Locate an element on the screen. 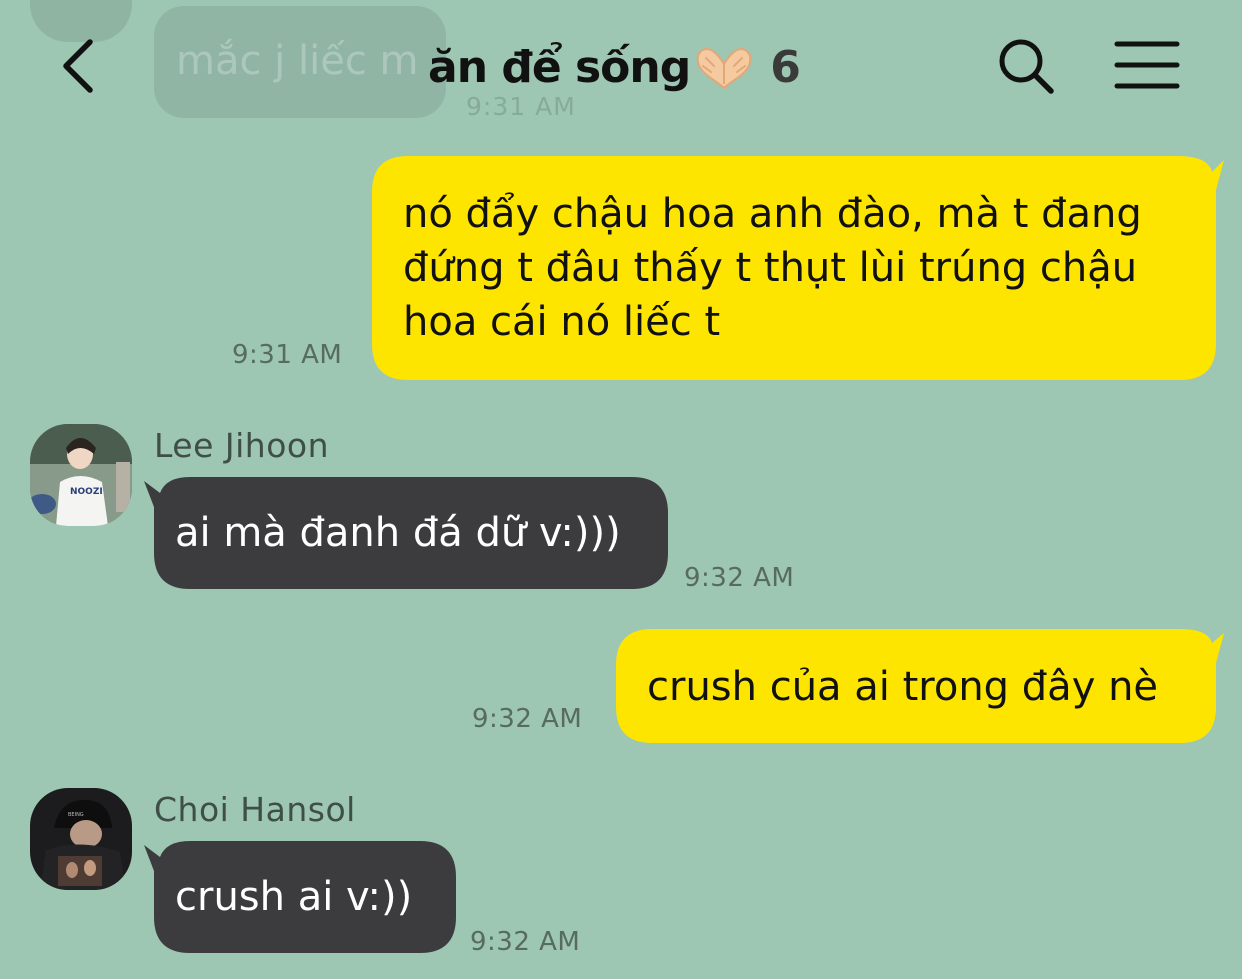 The image size is (1242, 979). chat-title: ăn để sống 6 is located at coordinates (614, 68).